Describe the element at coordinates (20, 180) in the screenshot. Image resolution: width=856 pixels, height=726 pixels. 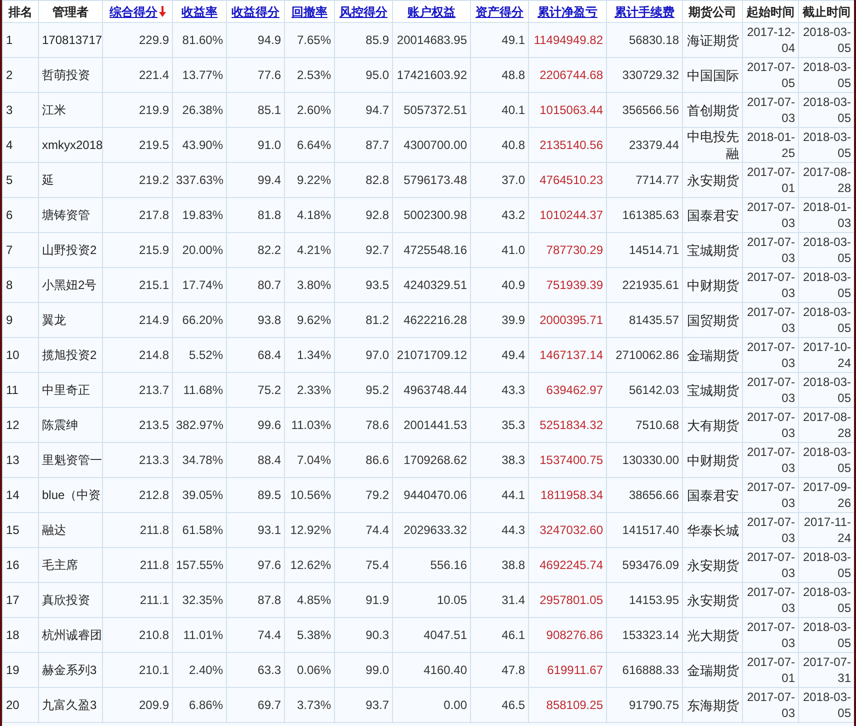
I see `table-cell: 5` at that location.